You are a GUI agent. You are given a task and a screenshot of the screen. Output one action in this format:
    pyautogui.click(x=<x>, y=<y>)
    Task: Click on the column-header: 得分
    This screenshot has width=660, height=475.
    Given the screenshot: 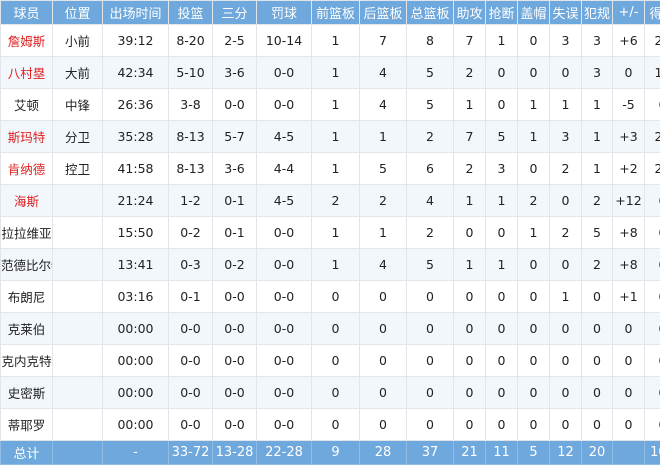 What is the action you would take?
    pyautogui.click(x=652, y=12)
    